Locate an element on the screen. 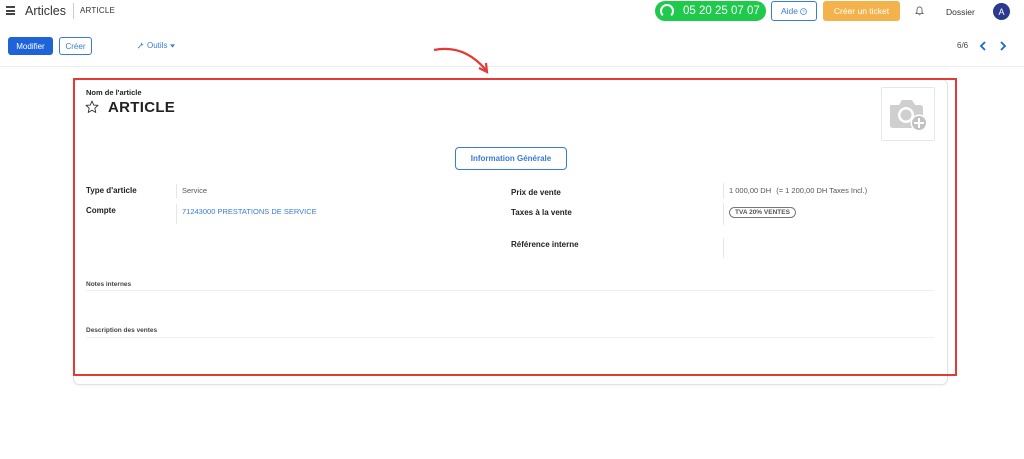 This screenshot has height=459, width=1024. wrench-icon is located at coordinates (140, 45).